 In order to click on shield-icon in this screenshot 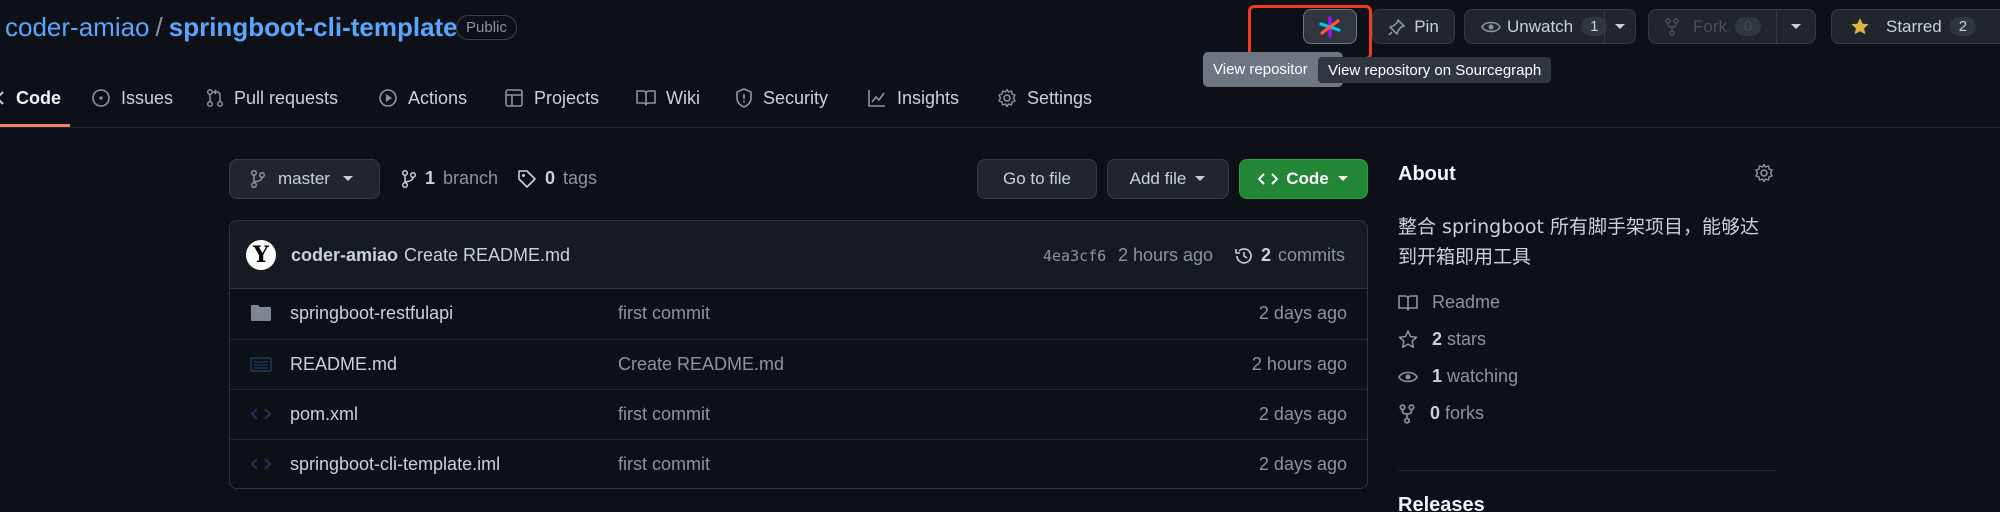, I will do `click(744, 98)`.